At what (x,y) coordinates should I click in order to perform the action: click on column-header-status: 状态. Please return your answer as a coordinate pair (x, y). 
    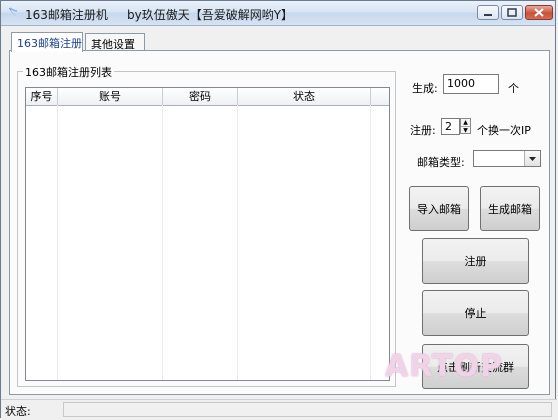
    Looking at the image, I should click on (304, 96).